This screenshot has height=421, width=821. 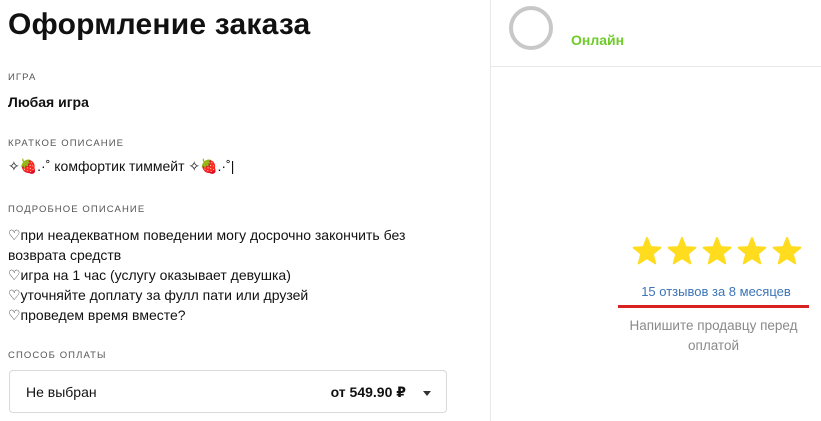 I want to click on seller-hint: Напишите продавцу перед оплатой, so click(x=713, y=335).